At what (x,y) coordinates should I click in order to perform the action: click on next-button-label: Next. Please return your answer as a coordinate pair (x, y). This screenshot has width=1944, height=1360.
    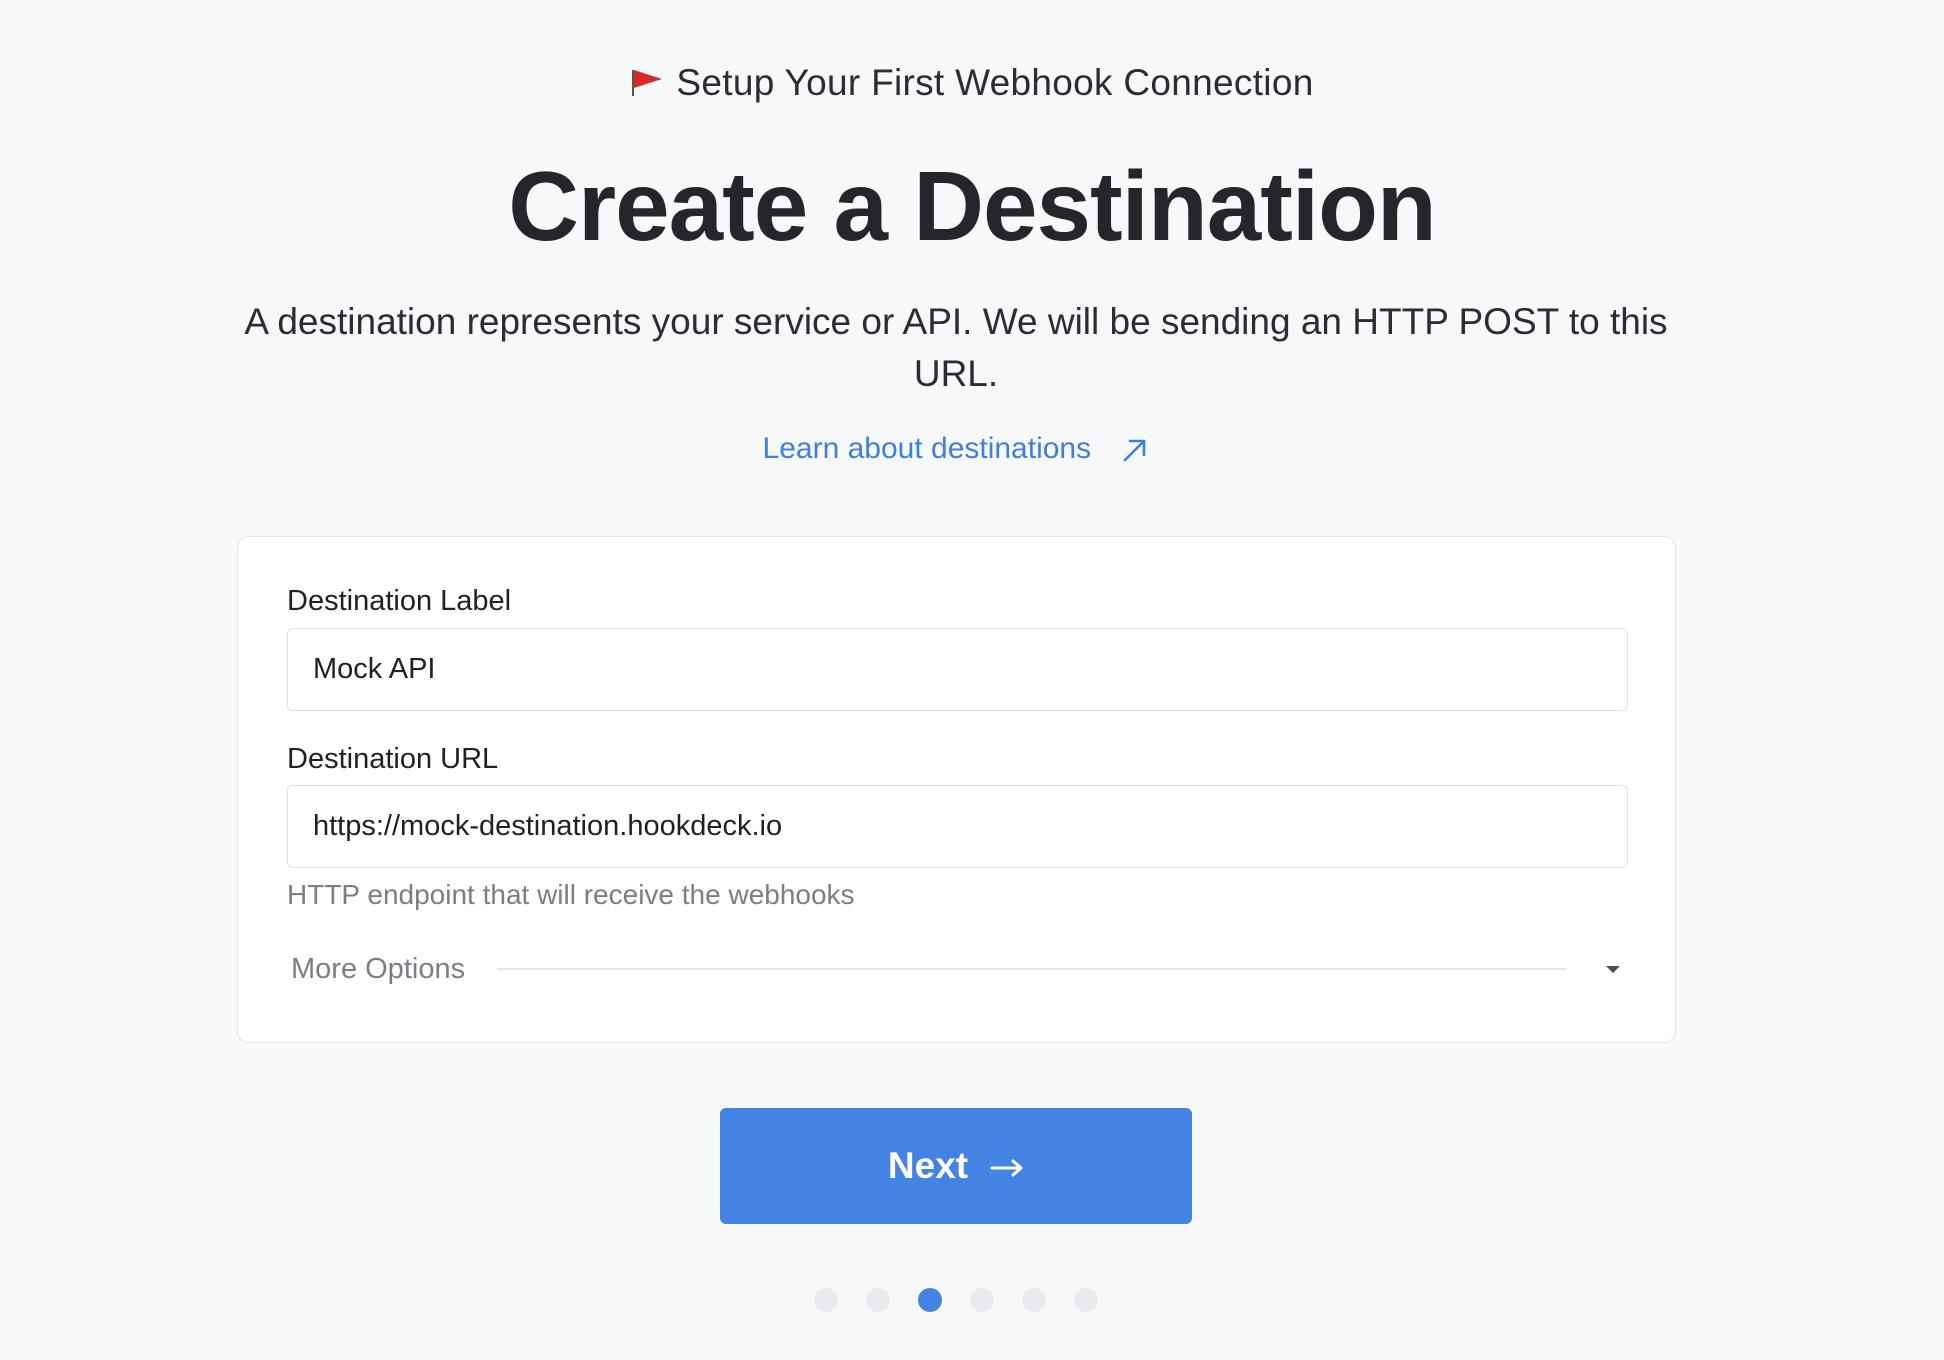
    Looking at the image, I should click on (928, 1165).